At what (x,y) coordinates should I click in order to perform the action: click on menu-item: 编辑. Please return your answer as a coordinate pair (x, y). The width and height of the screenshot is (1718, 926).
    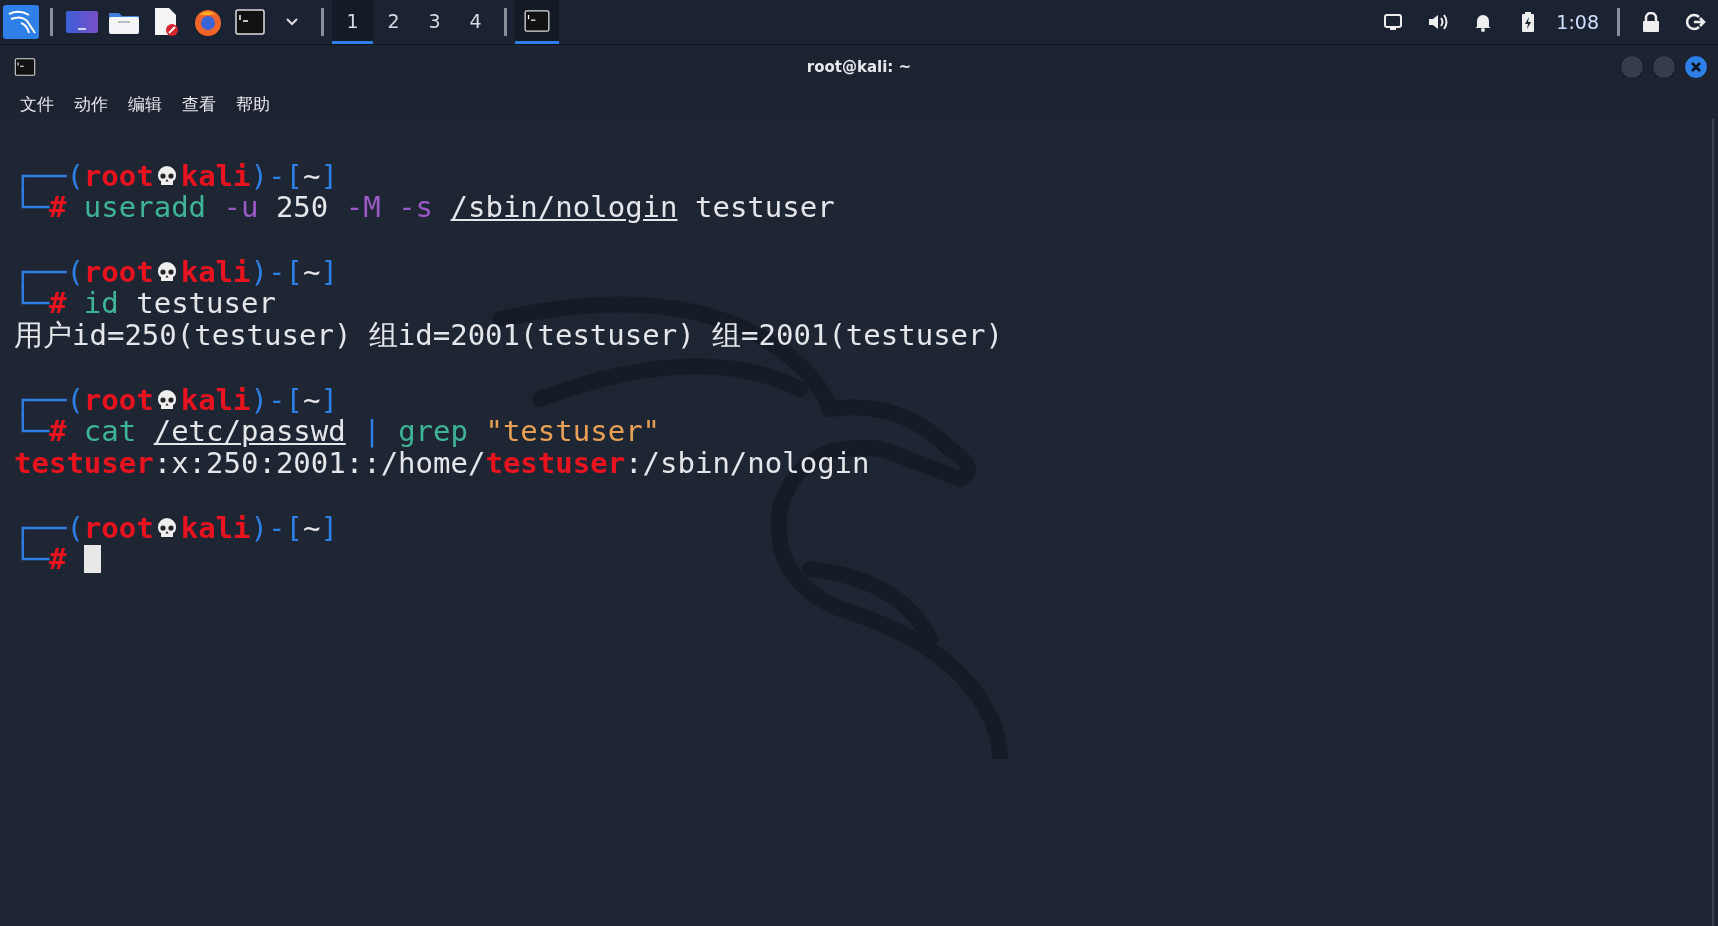
    Looking at the image, I should click on (145, 104).